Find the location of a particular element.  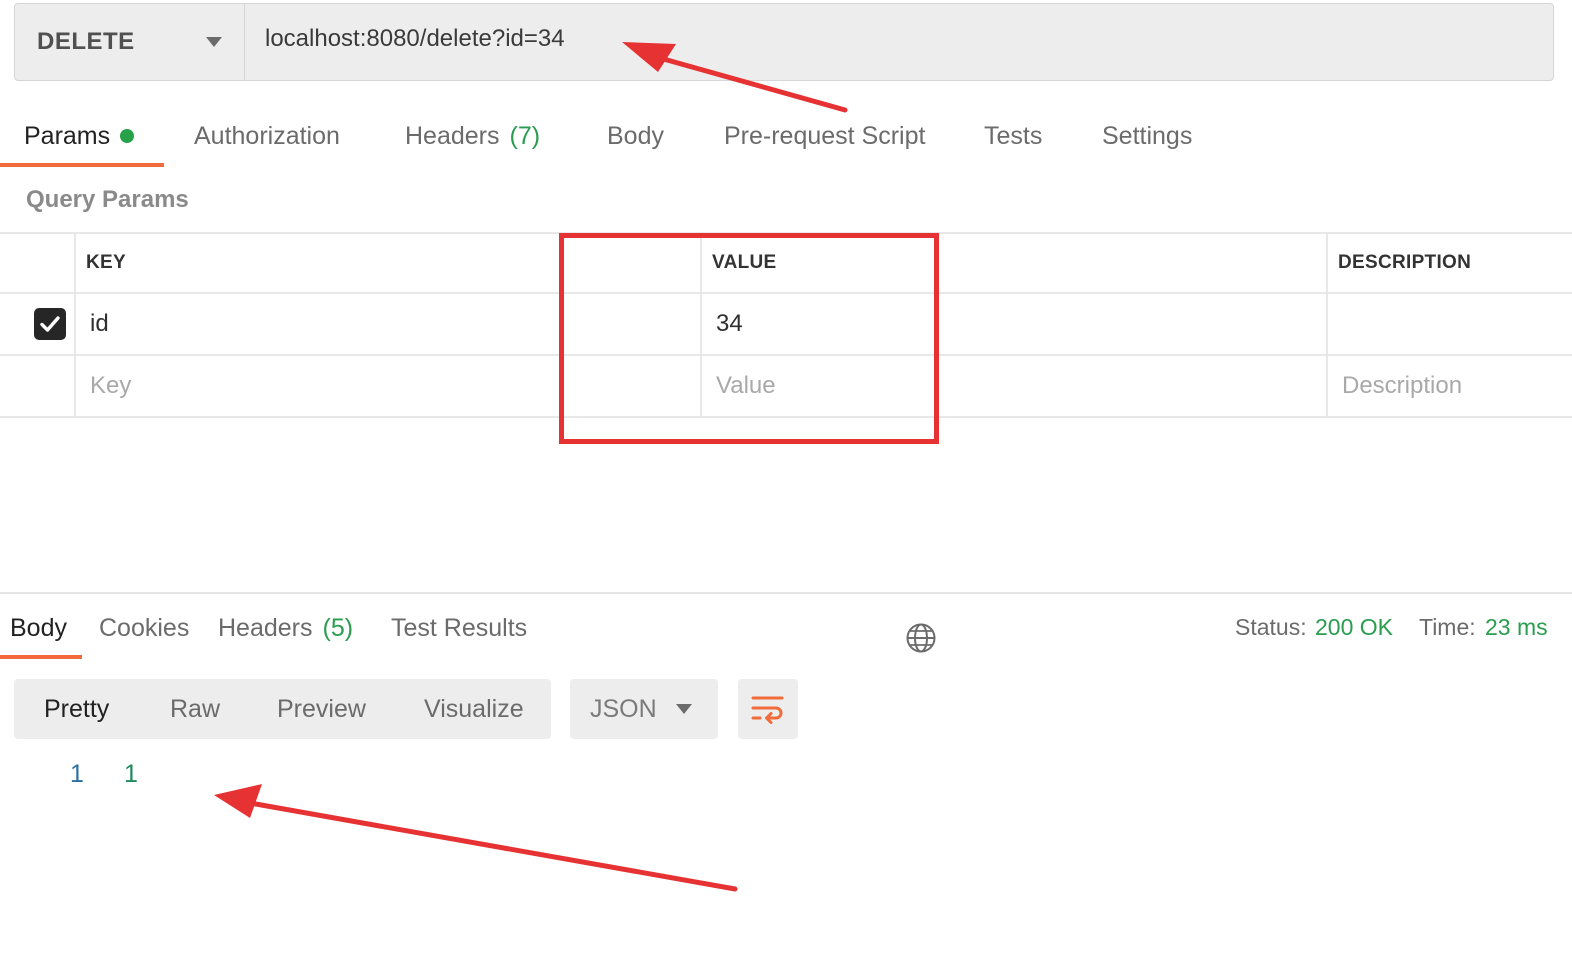

new-value-input: Value is located at coordinates (746, 386).